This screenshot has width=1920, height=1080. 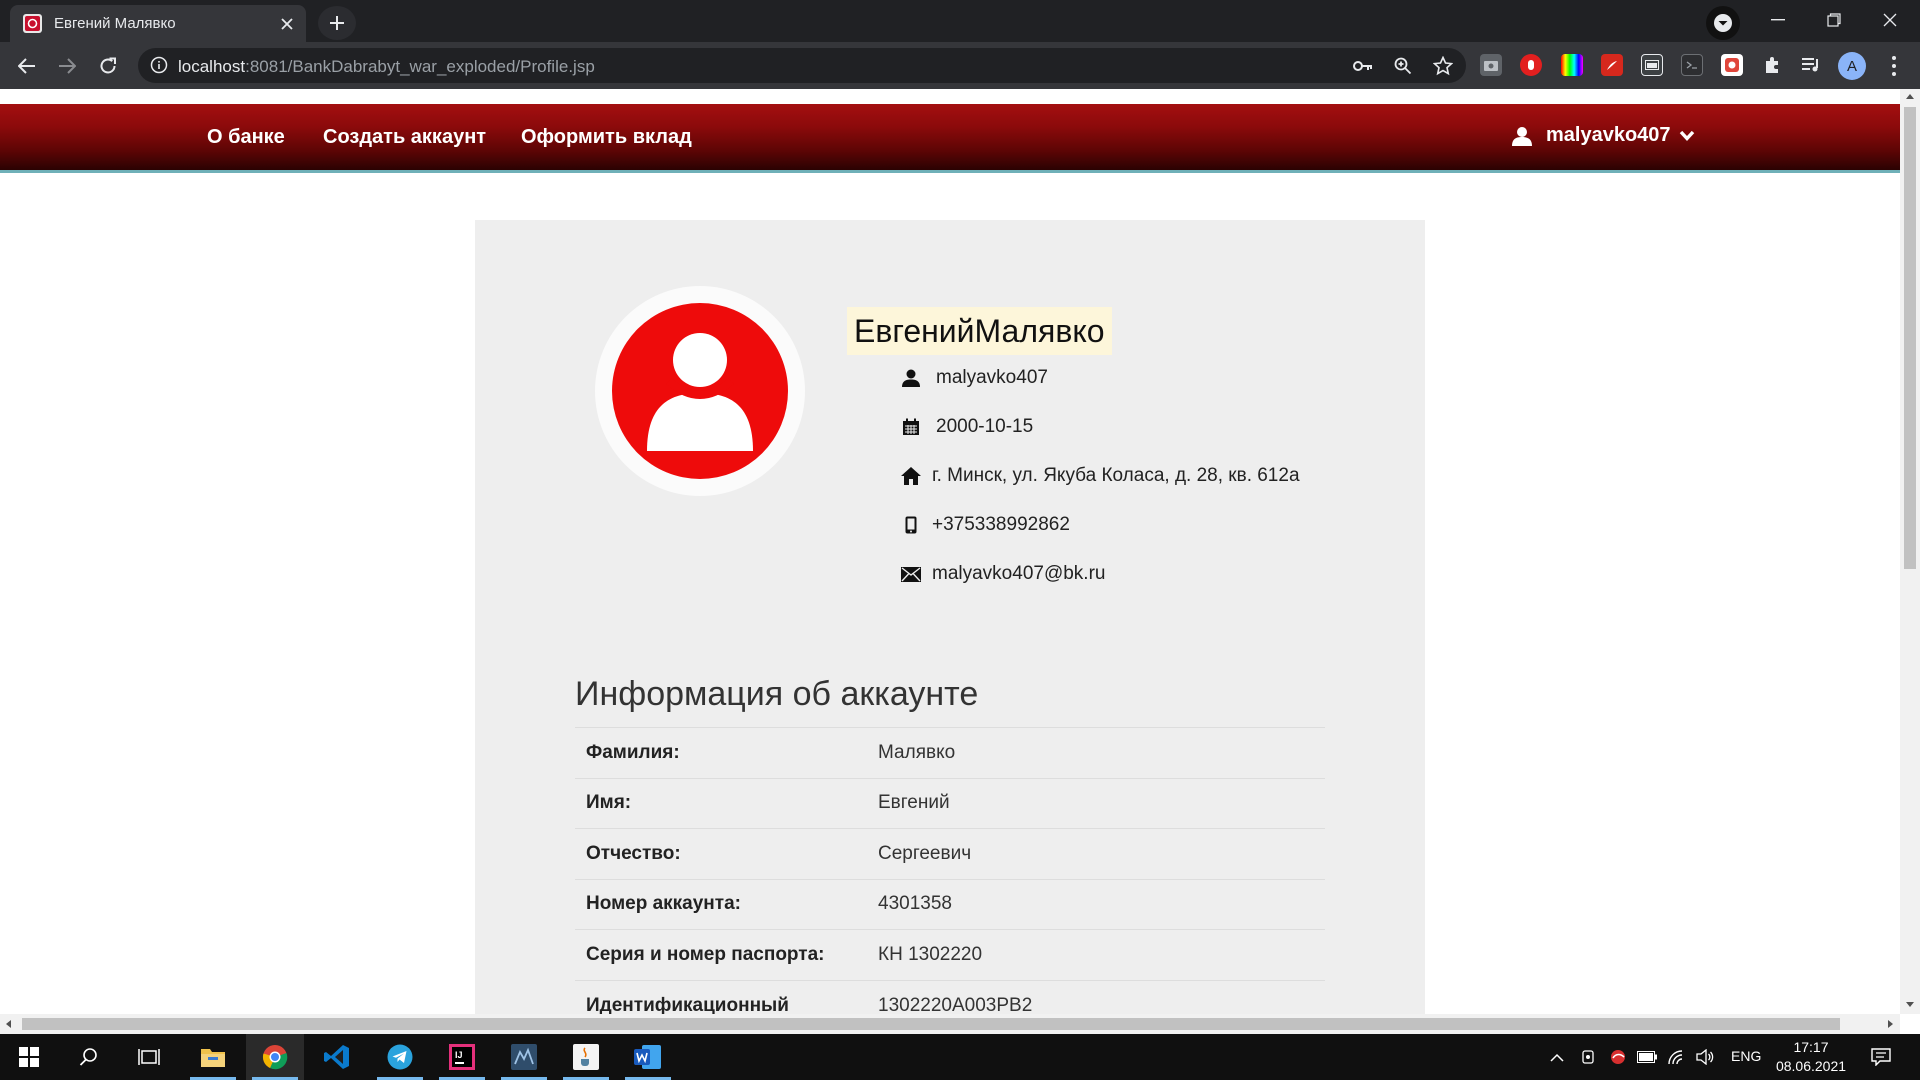 I want to click on taskbar-word, so click(x=648, y=1057).